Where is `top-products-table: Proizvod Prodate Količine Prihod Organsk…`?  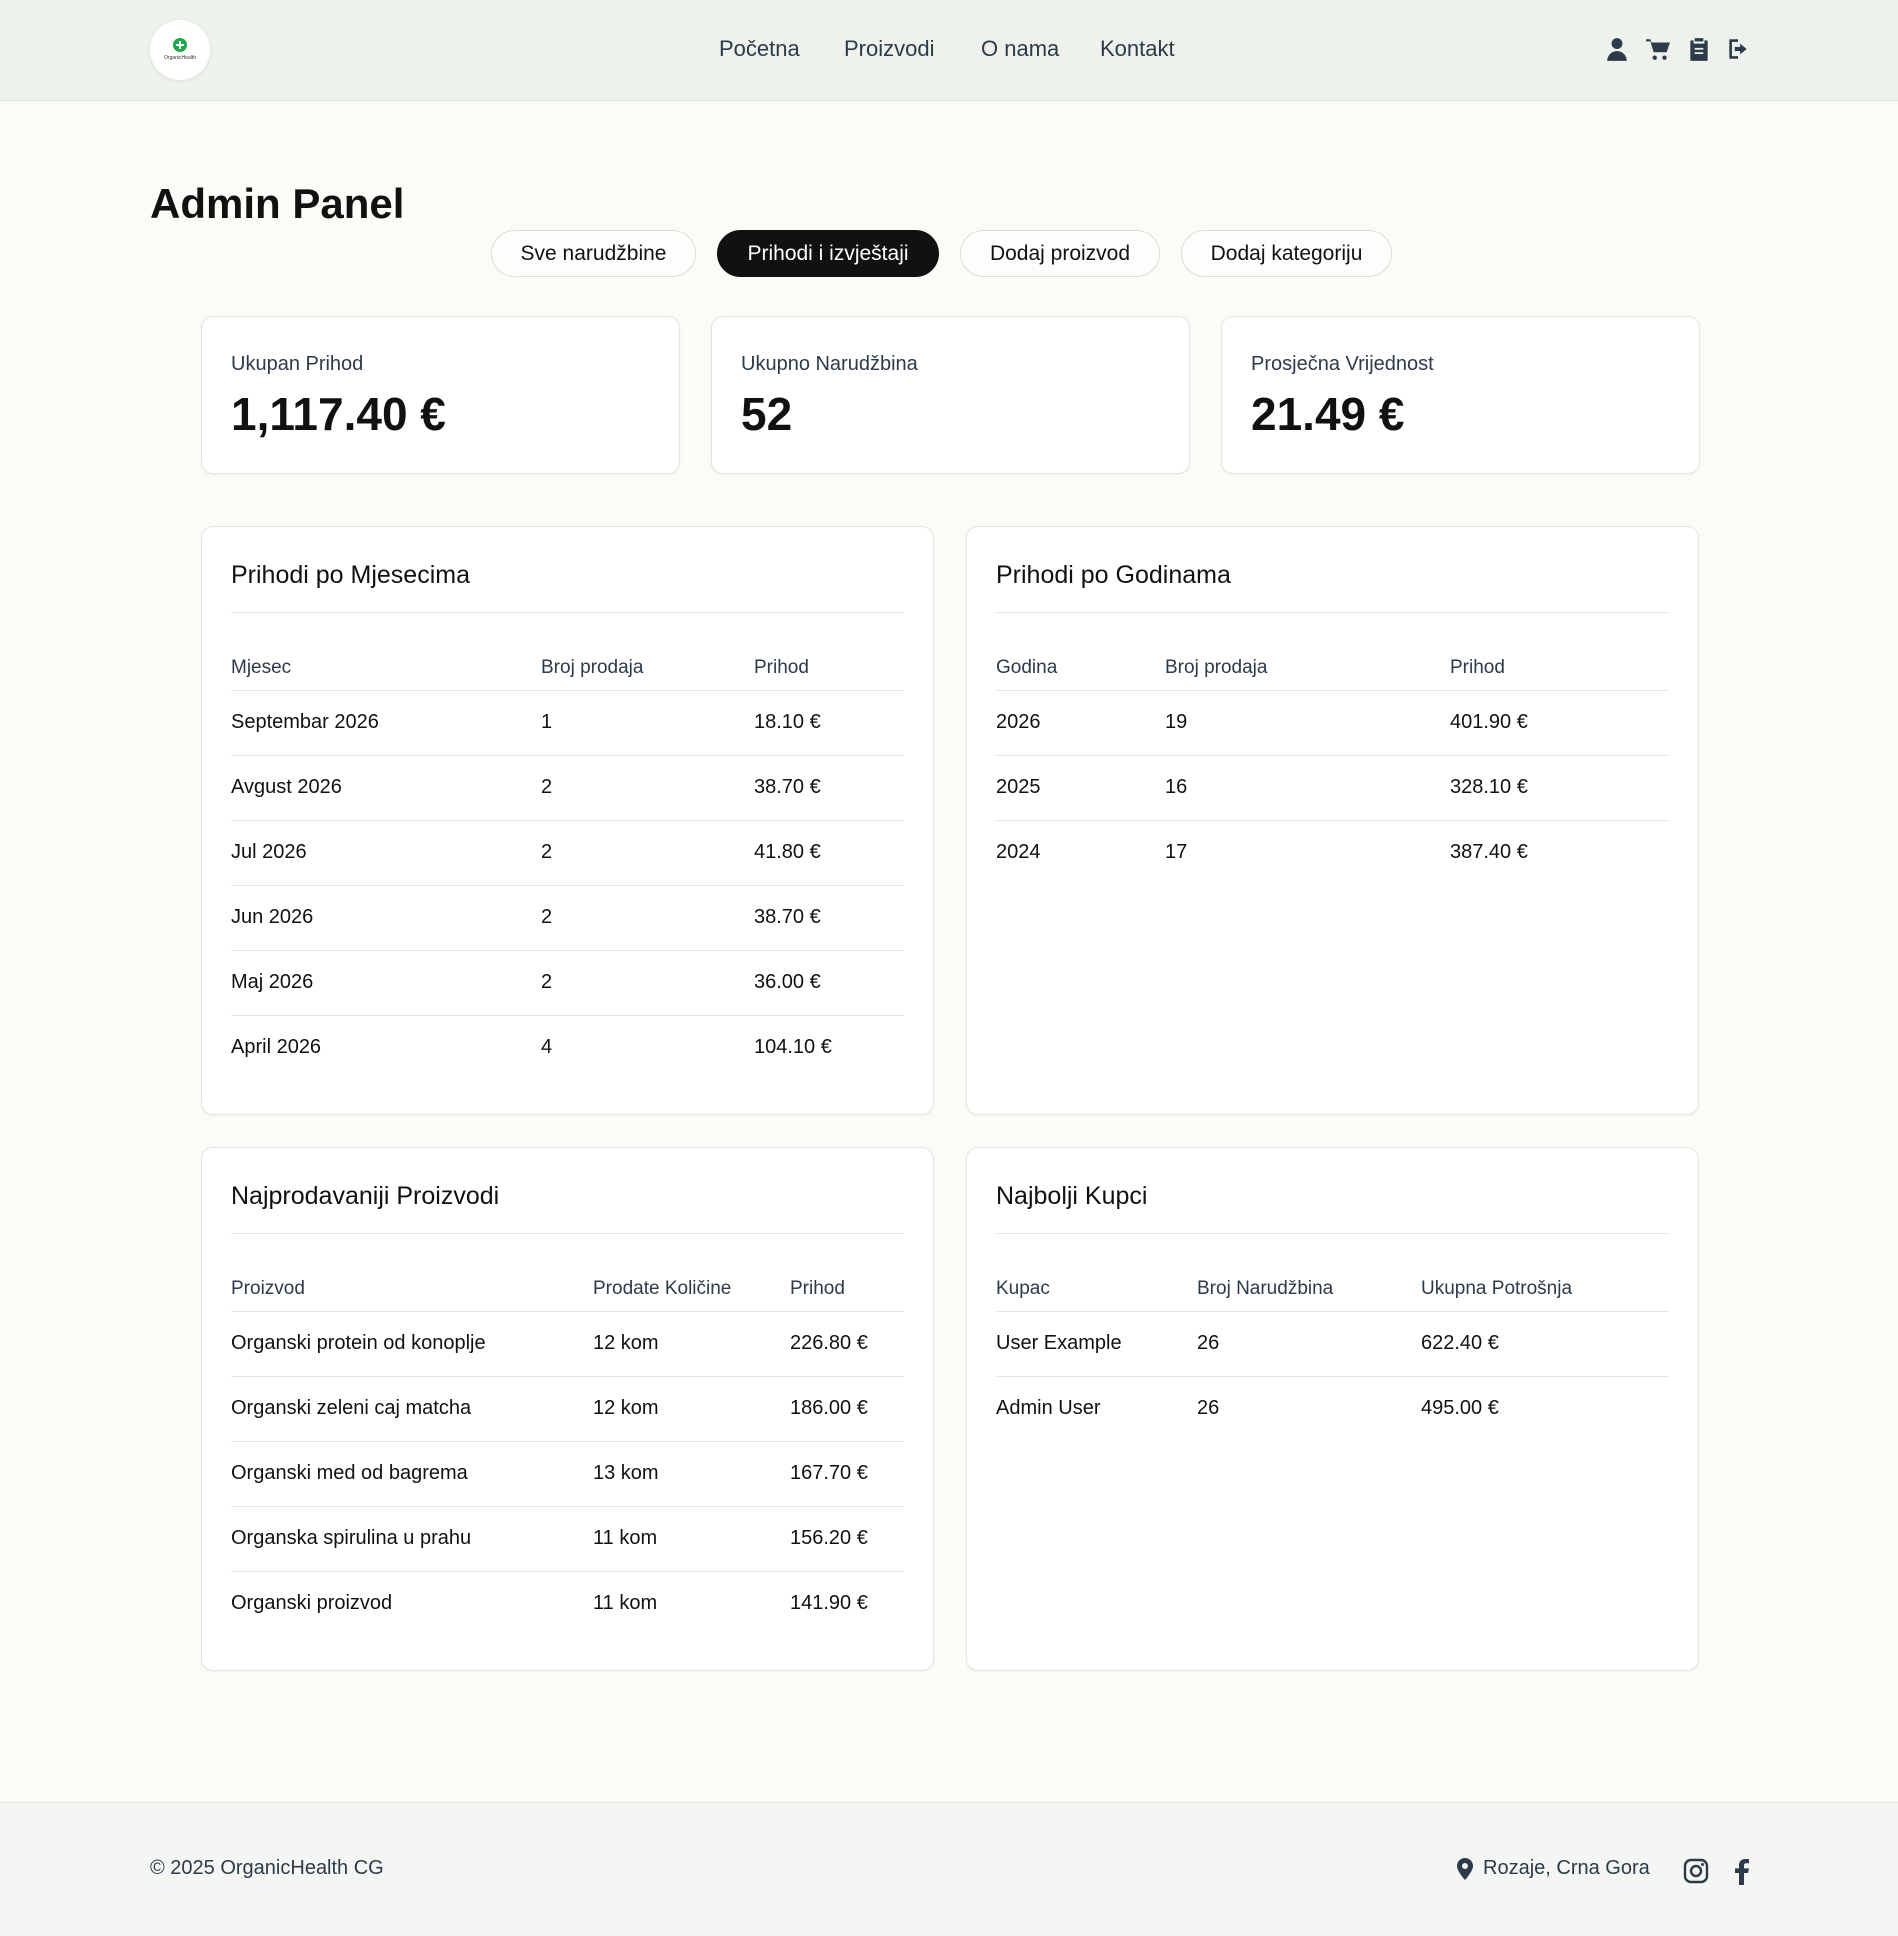
top-products-table: Proizvod Prodate Količine Prihod Organsk… is located at coordinates (567, 1452).